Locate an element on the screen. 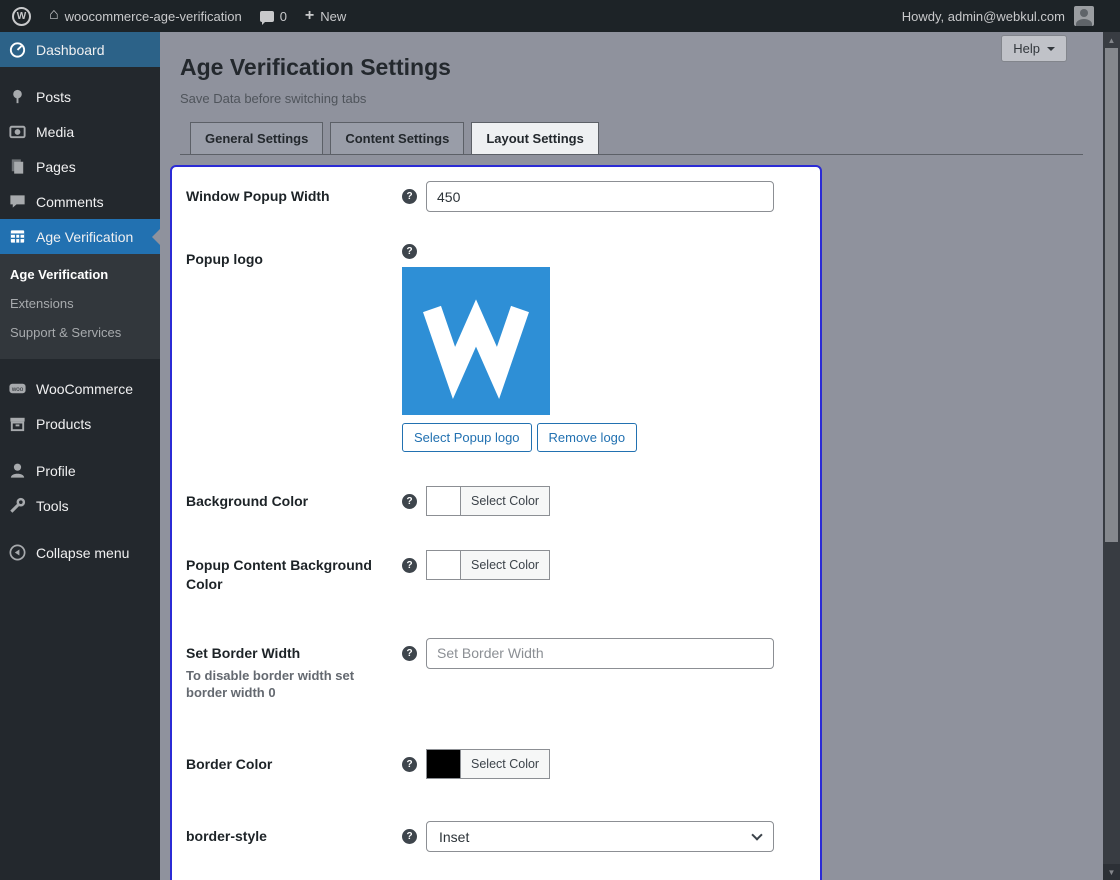  background-color-picker: Select Color is located at coordinates (488, 501).